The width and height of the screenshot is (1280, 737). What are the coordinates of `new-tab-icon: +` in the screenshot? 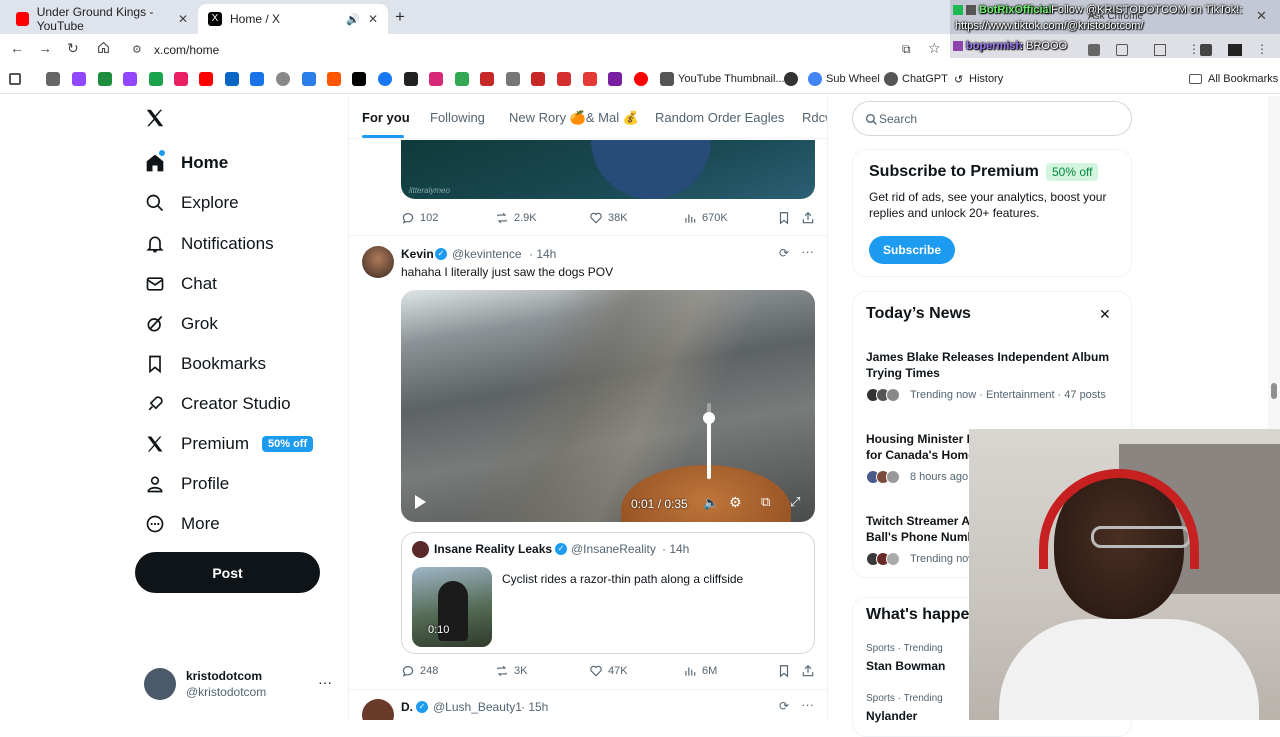 It's located at (400, 17).